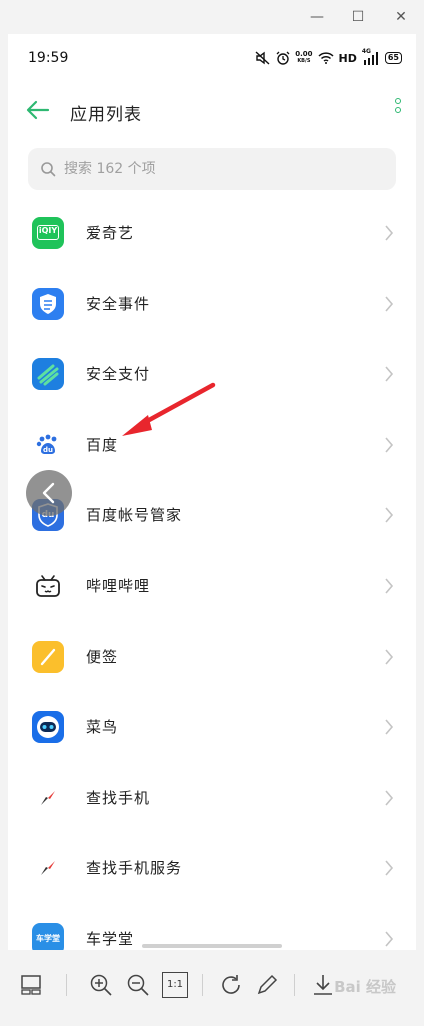 The height and width of the screenshot is (1026, 424). What do you see at coordinates (212, 304) in the screenshot?
I see `list-item: 安全事件` at bounding box center [212, 304].